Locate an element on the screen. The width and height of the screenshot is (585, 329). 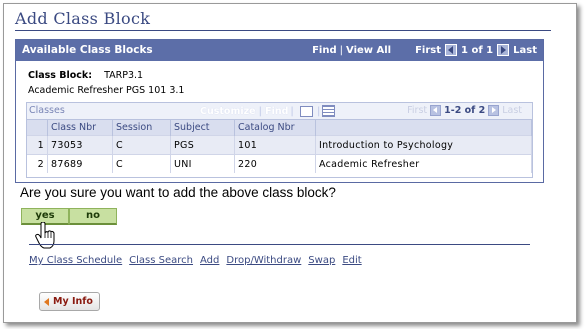
swap-link: Swap is located at coordinates (321, 260).